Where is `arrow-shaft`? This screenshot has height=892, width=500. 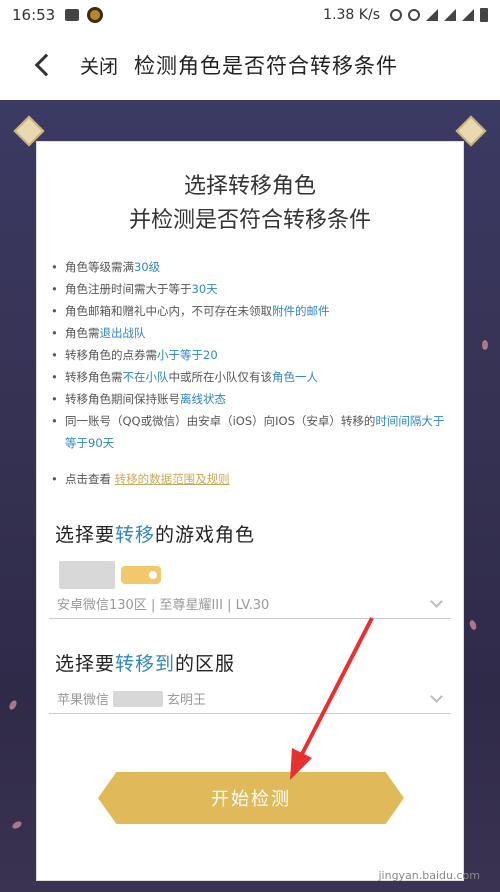 arrow-shaft is located at coordinates (336, 688).